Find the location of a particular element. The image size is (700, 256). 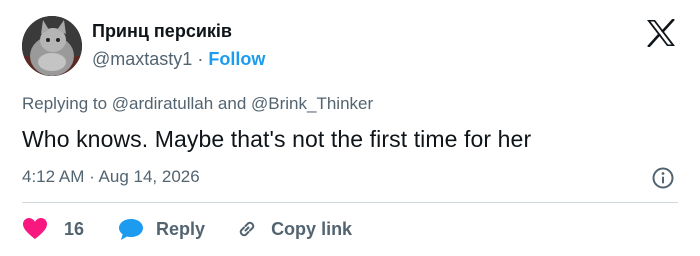

x-logo-icon is located at coordinates (661, 33).